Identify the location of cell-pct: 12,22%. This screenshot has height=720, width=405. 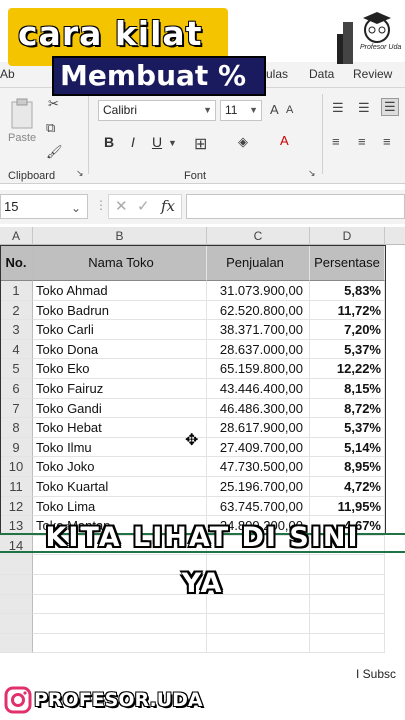
(347, 369).